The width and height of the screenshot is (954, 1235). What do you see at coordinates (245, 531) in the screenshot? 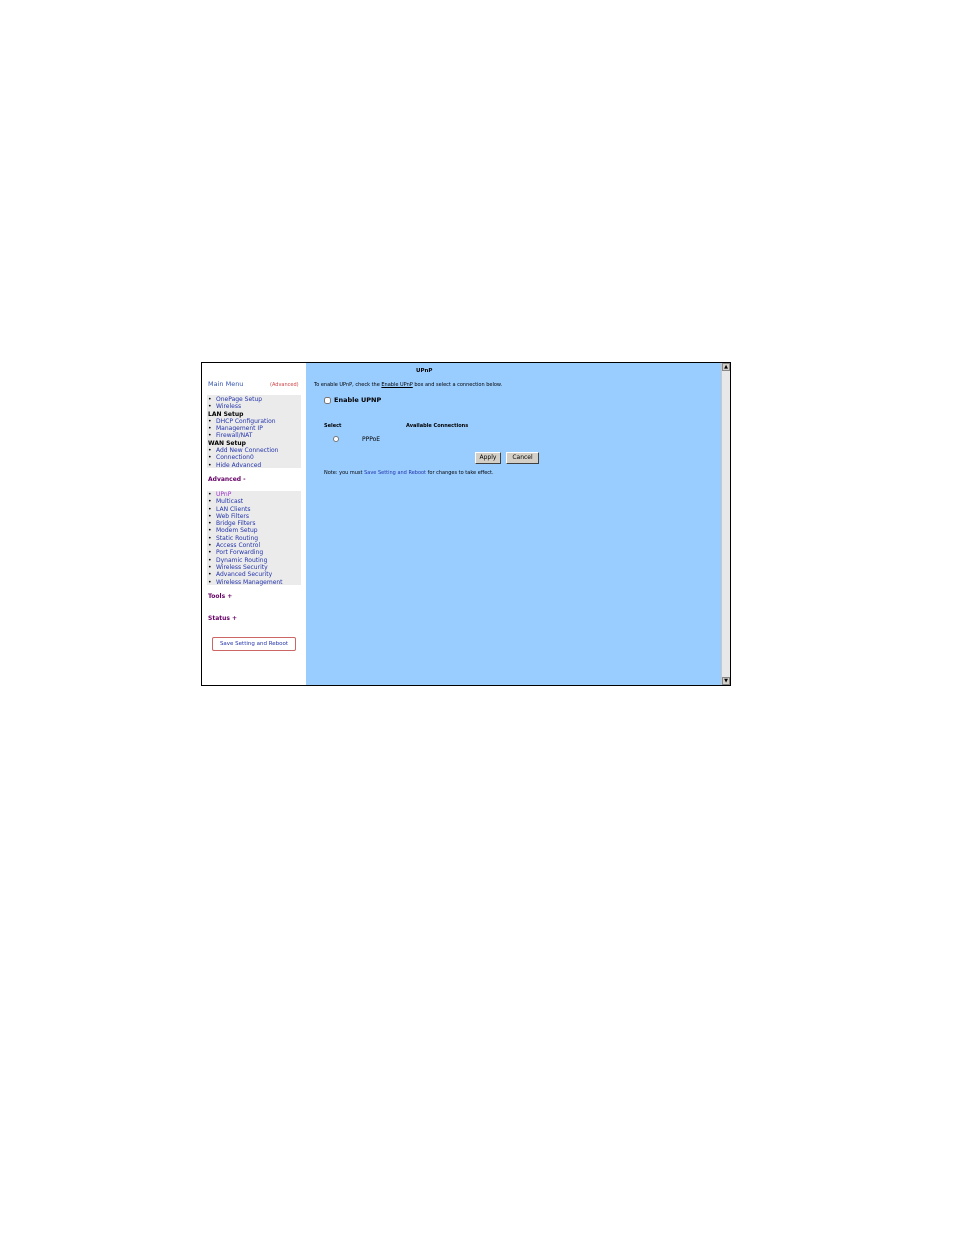
I see `sidebar-item-modem-setup: Modem Setup` at bounding box center [245, 531].